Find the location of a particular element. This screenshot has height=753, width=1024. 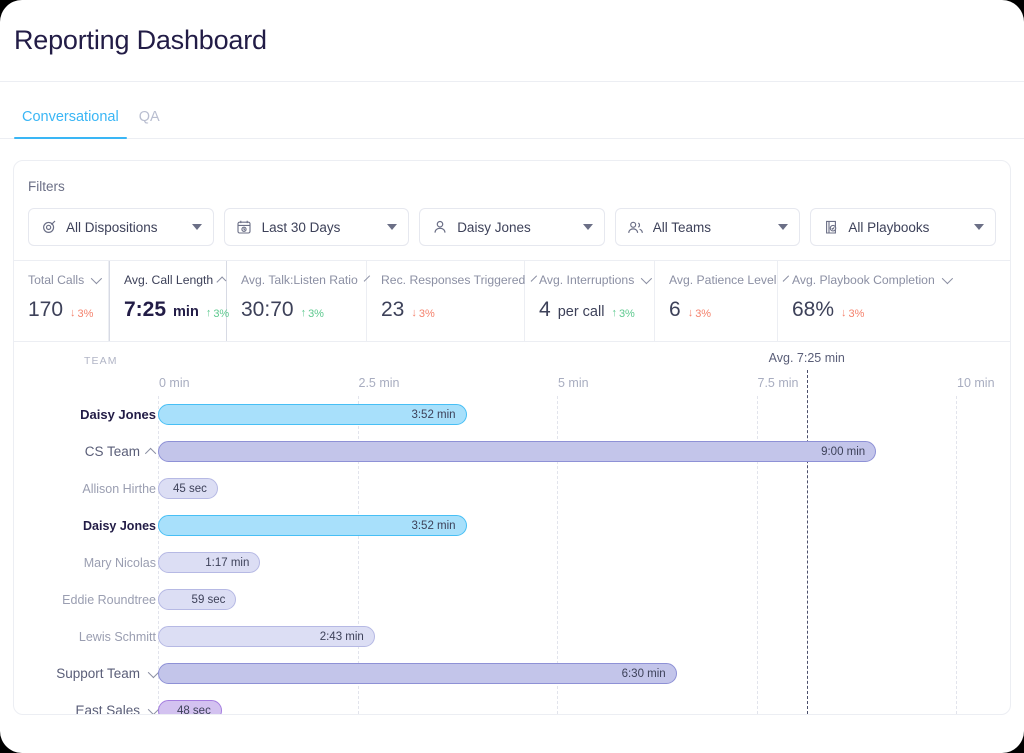

bar: 2:43 min is located at coordinates (266, 636).